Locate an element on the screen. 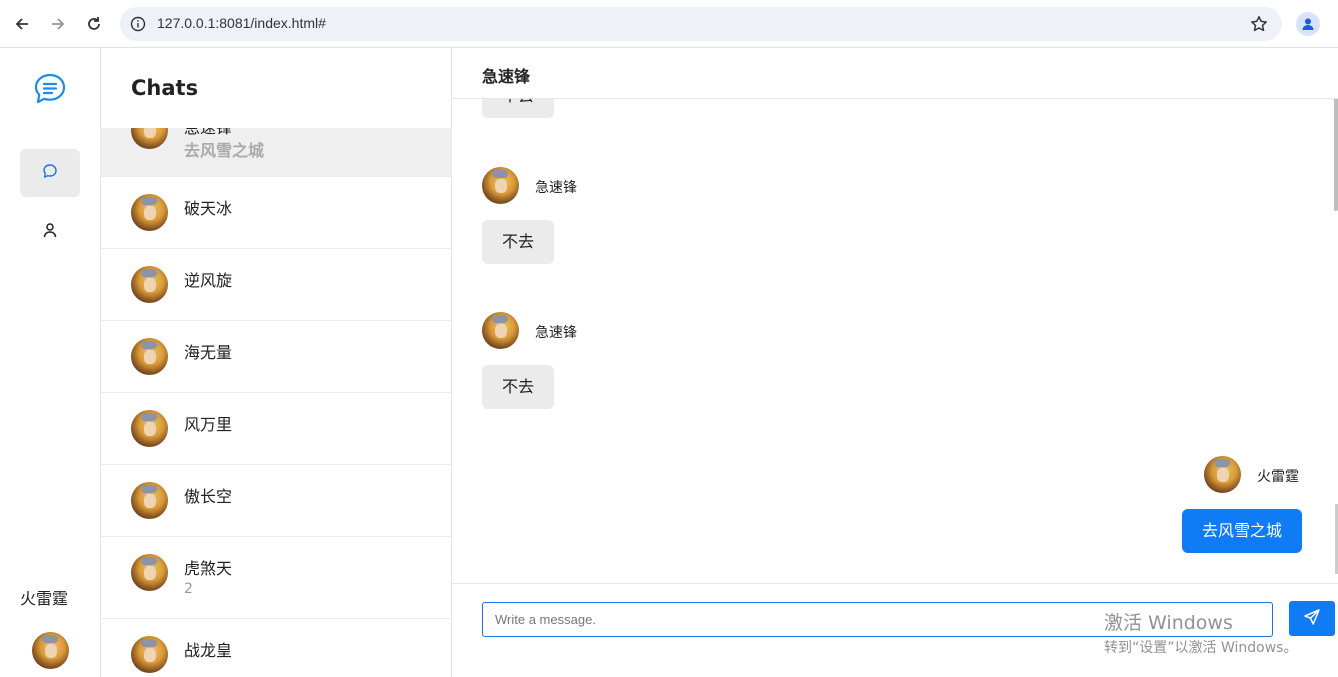  star-icon is located at coordinates (1259, 26).